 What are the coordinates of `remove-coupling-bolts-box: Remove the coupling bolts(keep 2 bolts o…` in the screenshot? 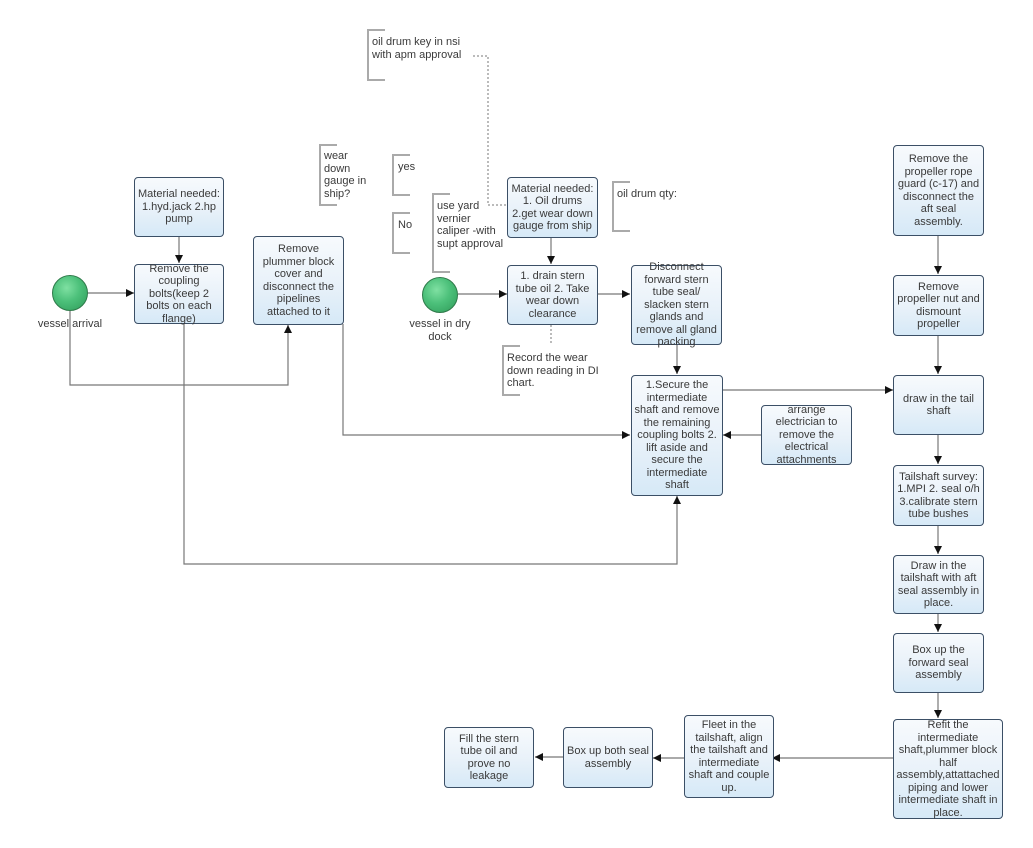 It's located at (179, 293).